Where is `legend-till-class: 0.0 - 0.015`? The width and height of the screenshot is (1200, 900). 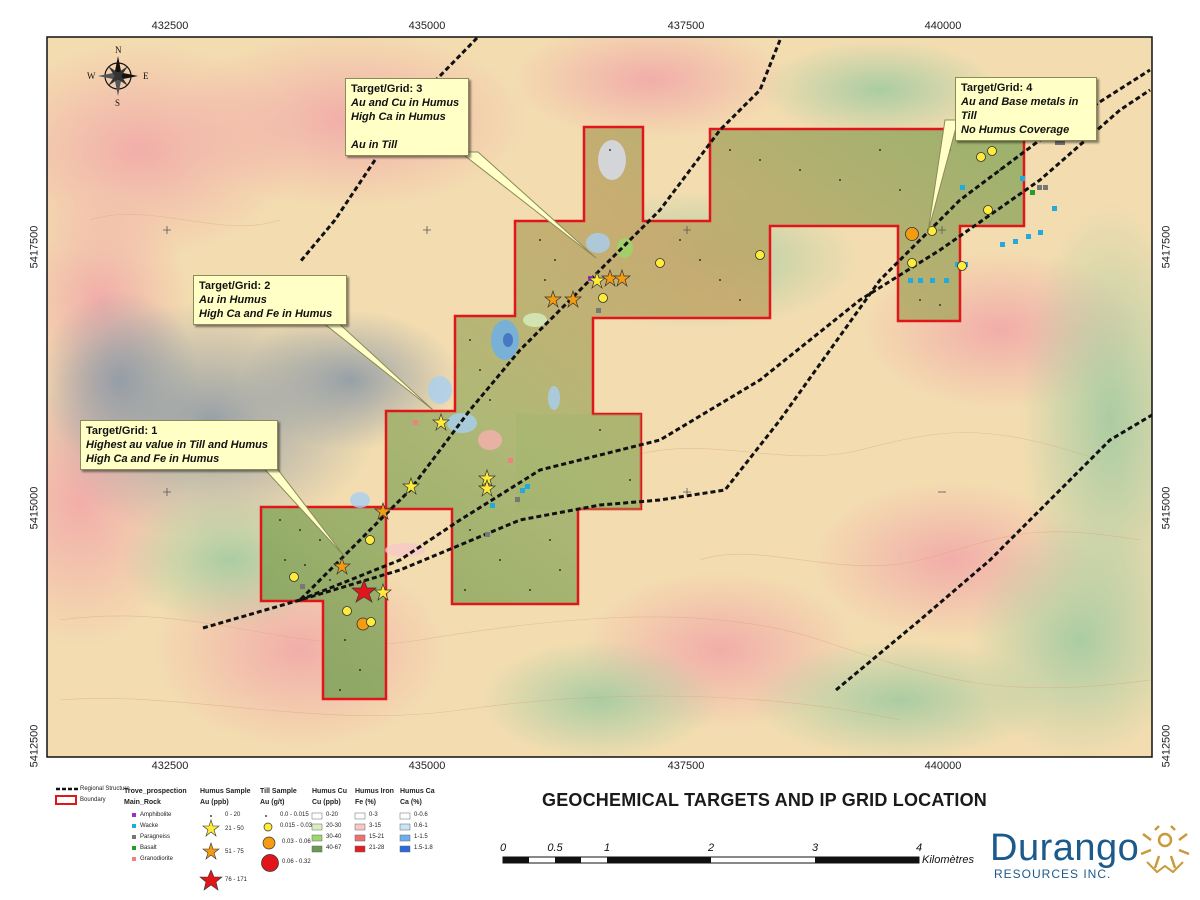 legend-till-class: 0.0 - 0.015 is located at coordinates (294, 815).